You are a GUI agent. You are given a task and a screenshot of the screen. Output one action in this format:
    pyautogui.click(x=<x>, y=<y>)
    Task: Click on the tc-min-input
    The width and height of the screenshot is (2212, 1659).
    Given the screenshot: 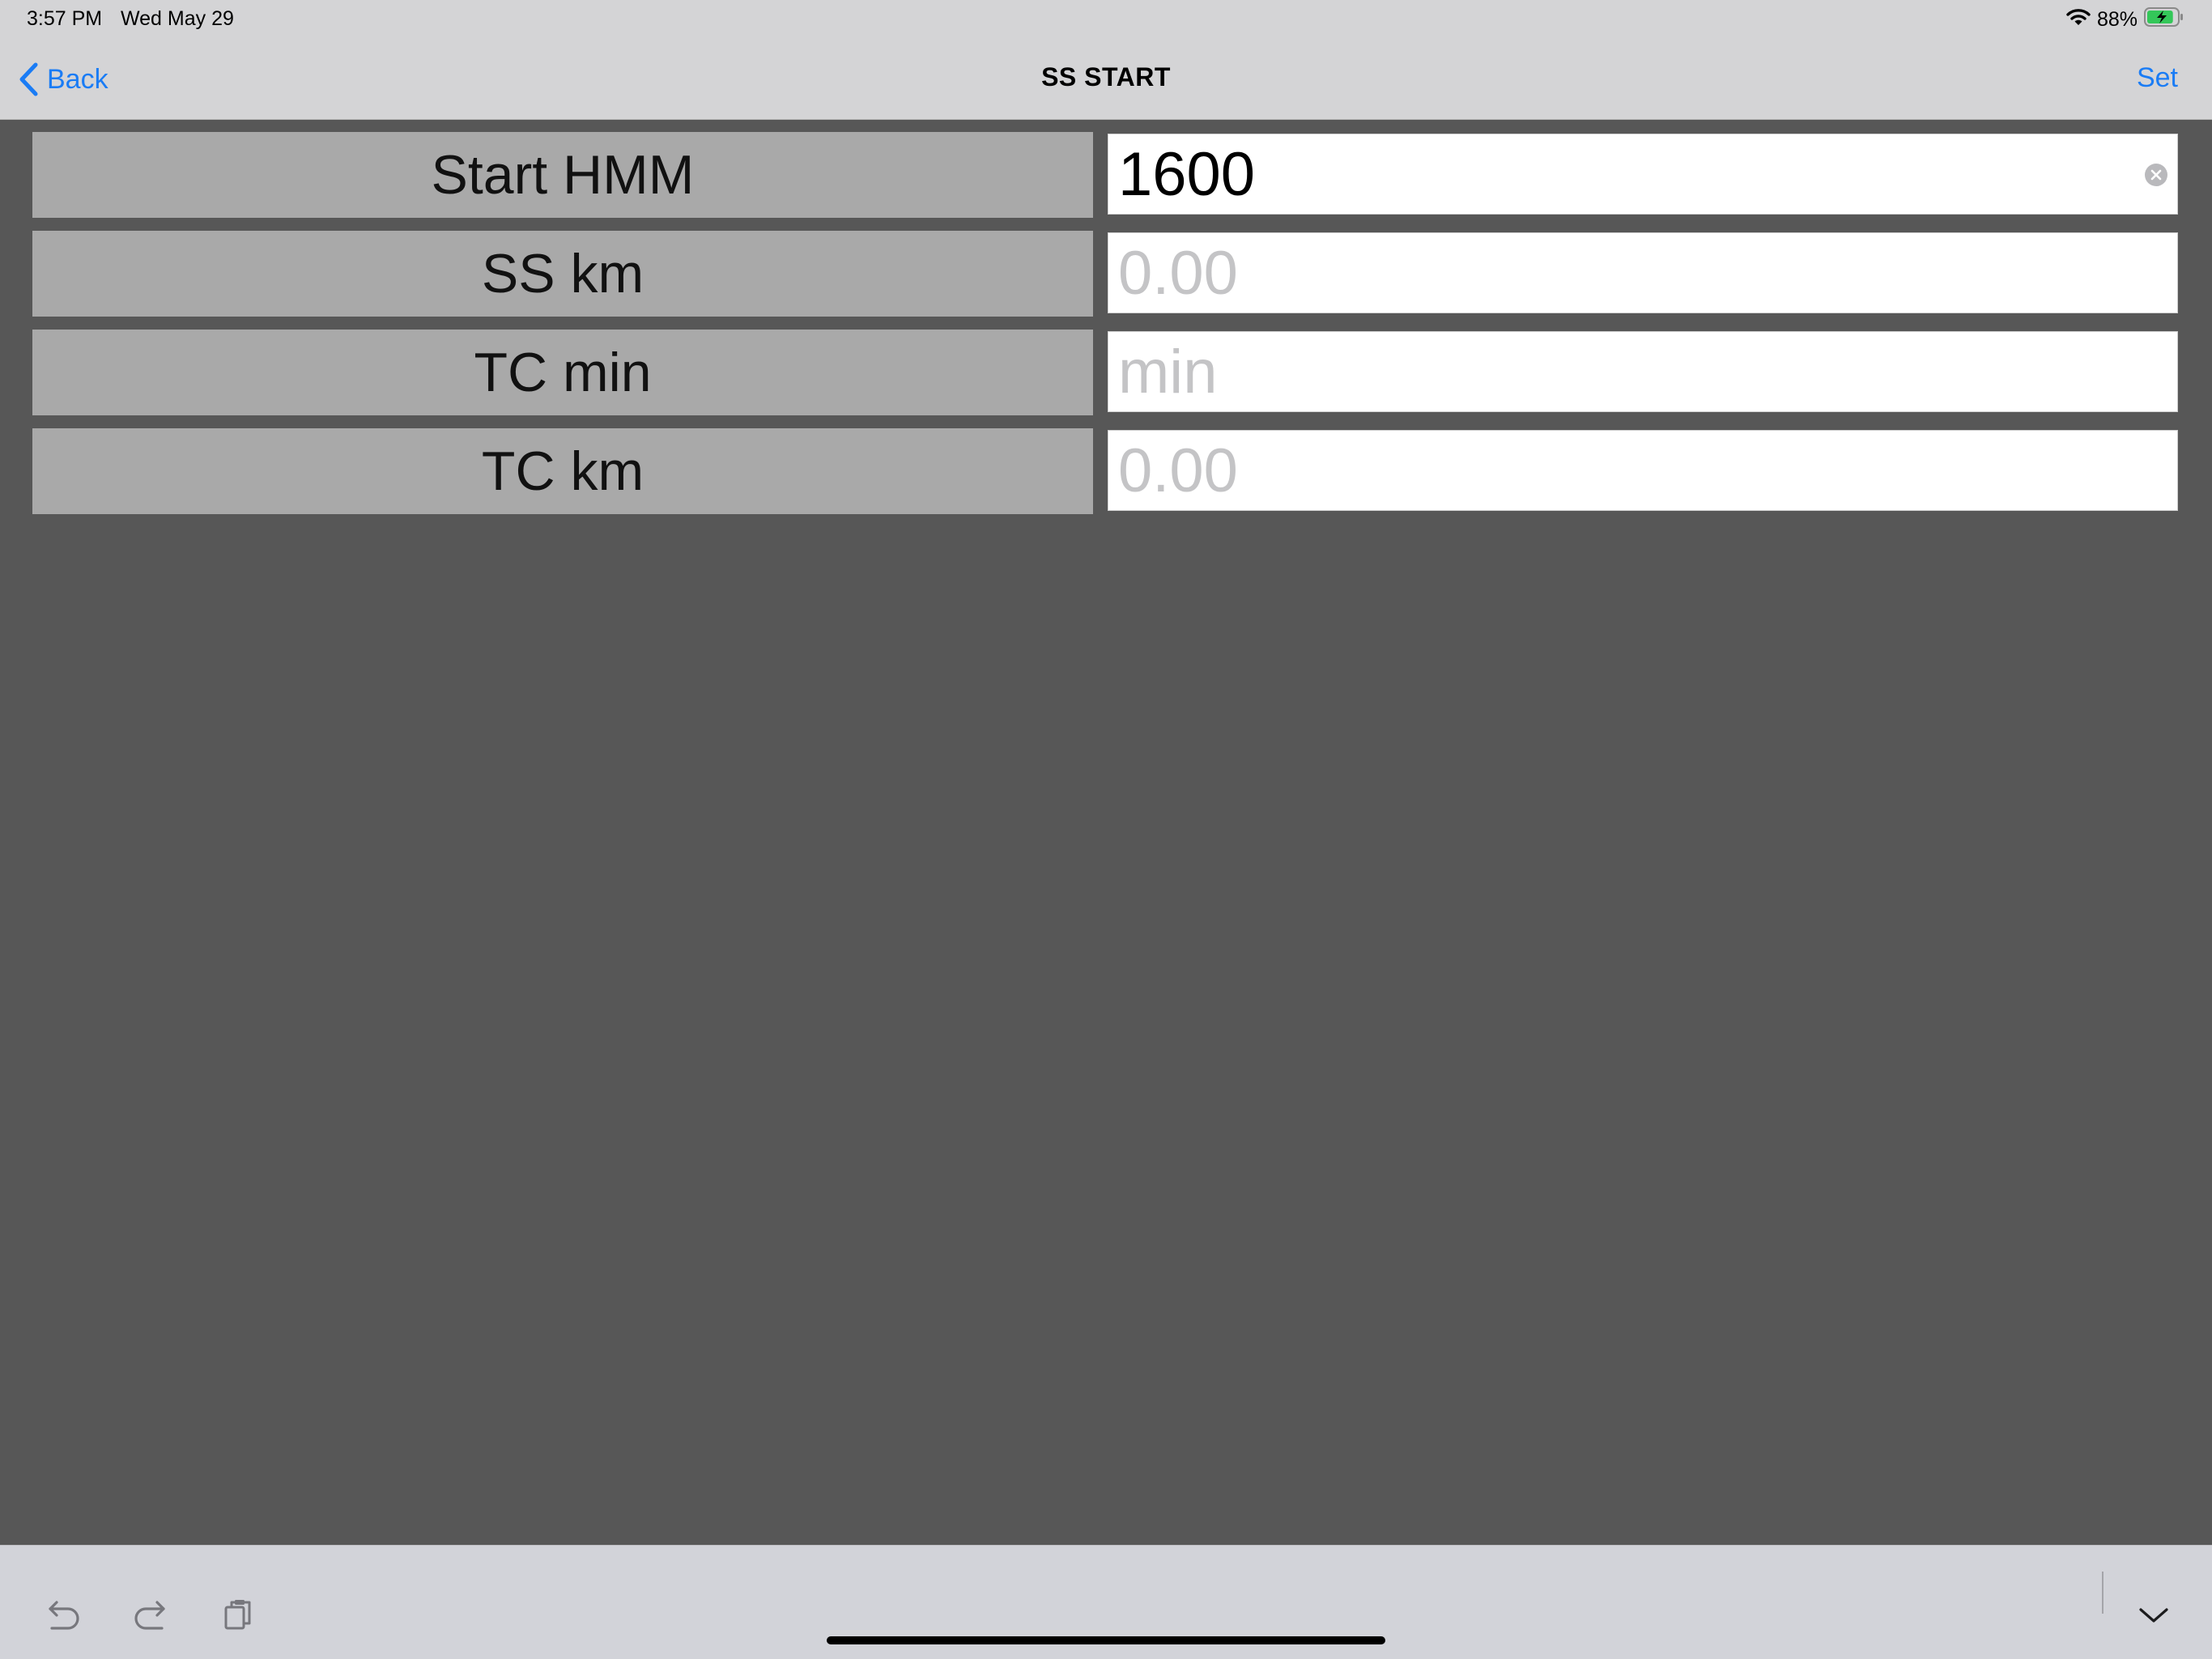 What is the action you would take?
    pyautogui.click(x=1642, y=372)
    